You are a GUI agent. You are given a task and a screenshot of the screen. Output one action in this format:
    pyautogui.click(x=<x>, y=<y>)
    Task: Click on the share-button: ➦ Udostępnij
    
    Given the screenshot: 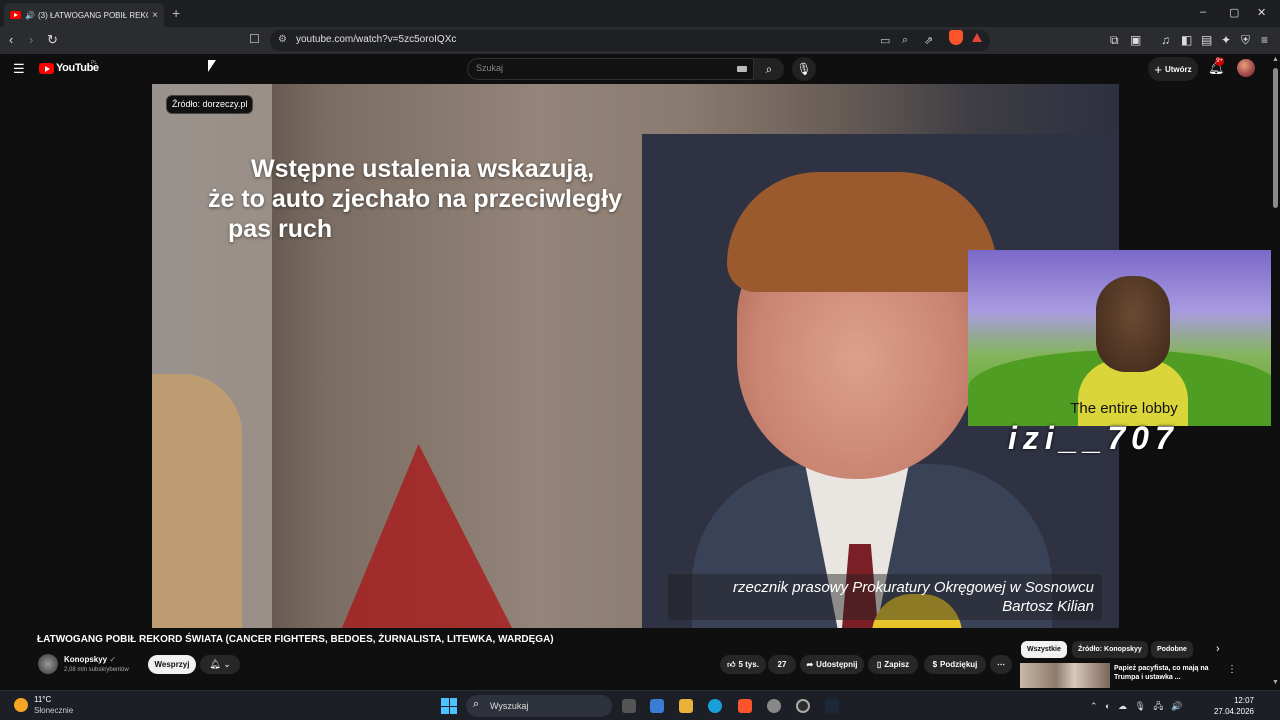 What is the action you would take?
    pyautogui.click(x=832, y=664)
    